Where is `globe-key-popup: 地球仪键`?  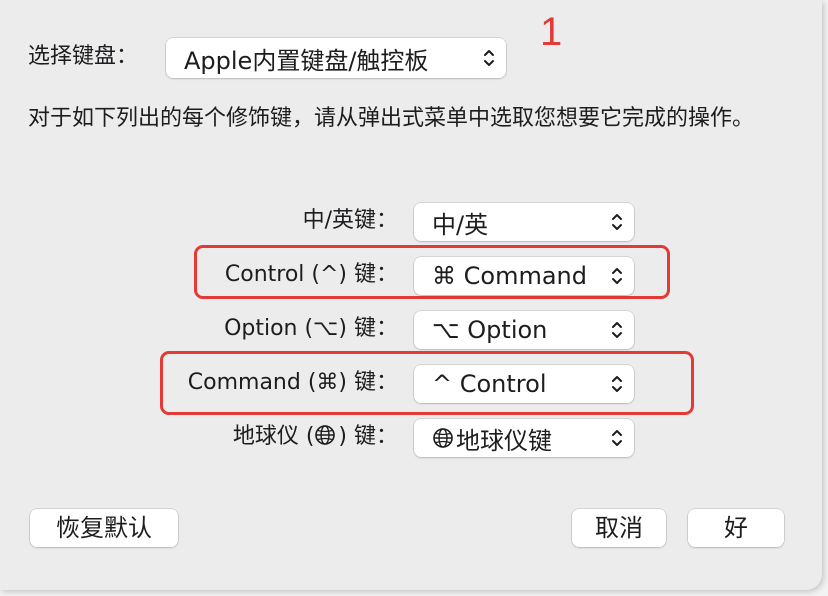 globe-key-popup: 地球仪键 is located at coordinates (524, 438).